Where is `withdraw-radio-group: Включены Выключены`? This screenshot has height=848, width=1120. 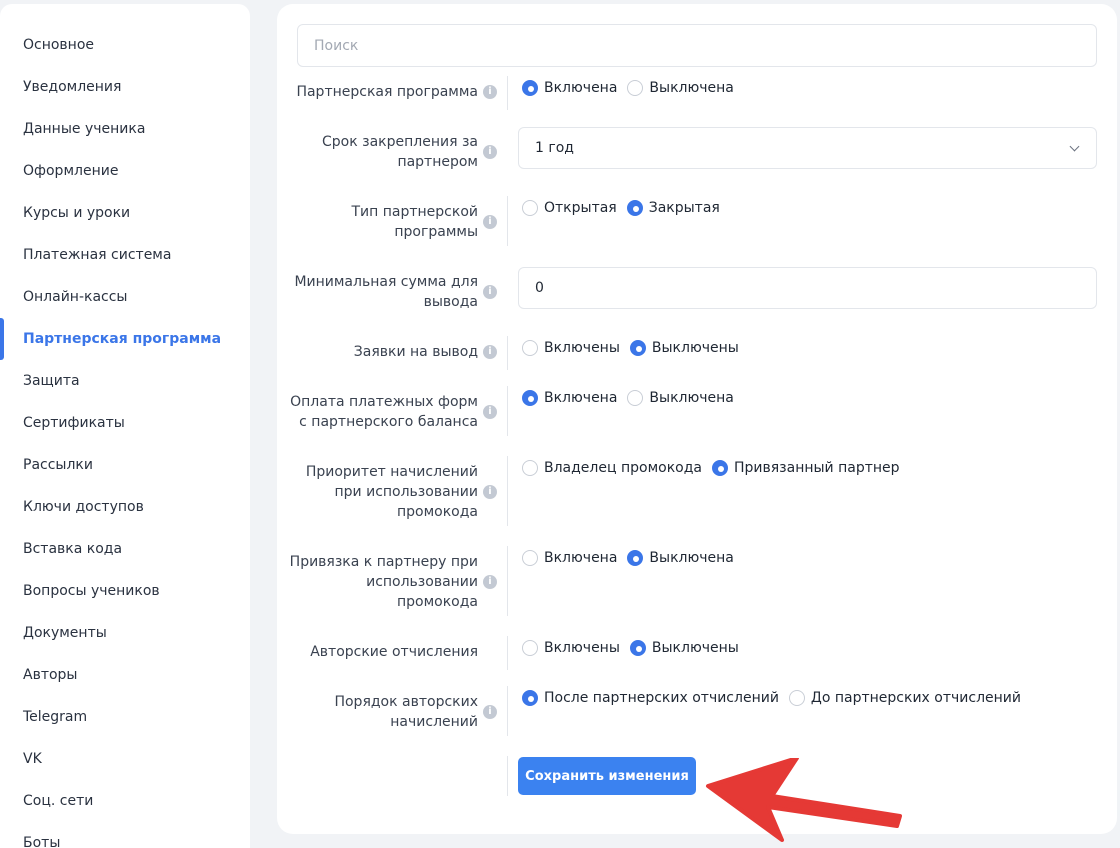
withdraw-radio-group: Включены Выключены is located at coordinates (630, 348).